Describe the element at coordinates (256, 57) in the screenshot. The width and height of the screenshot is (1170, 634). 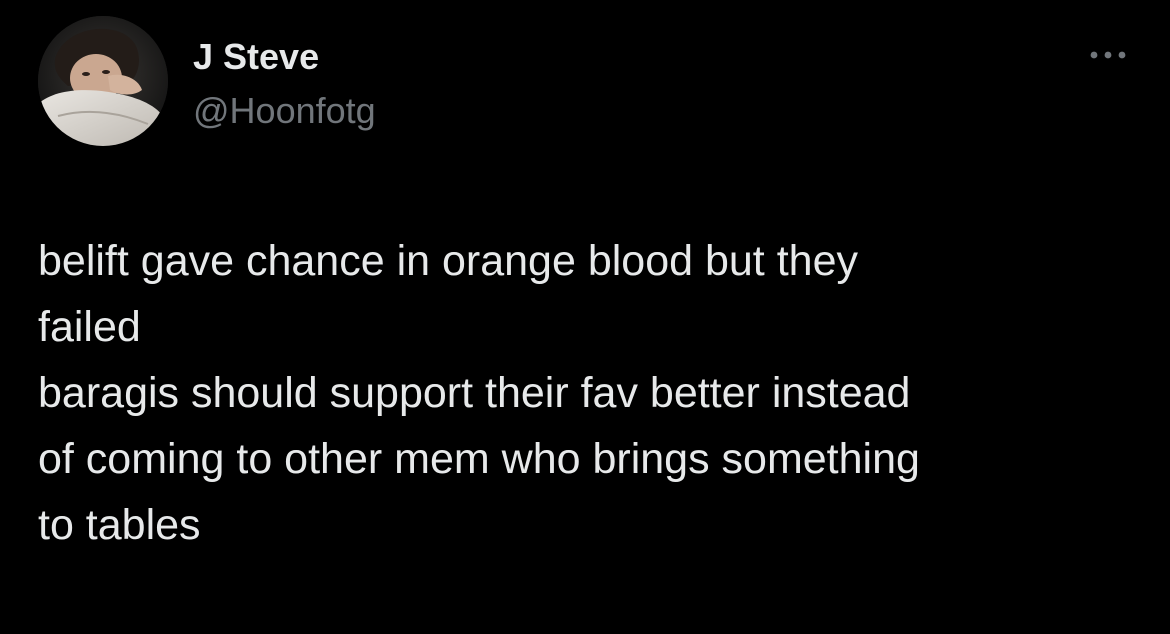
I see `author-display-name: J Steve` at that location.